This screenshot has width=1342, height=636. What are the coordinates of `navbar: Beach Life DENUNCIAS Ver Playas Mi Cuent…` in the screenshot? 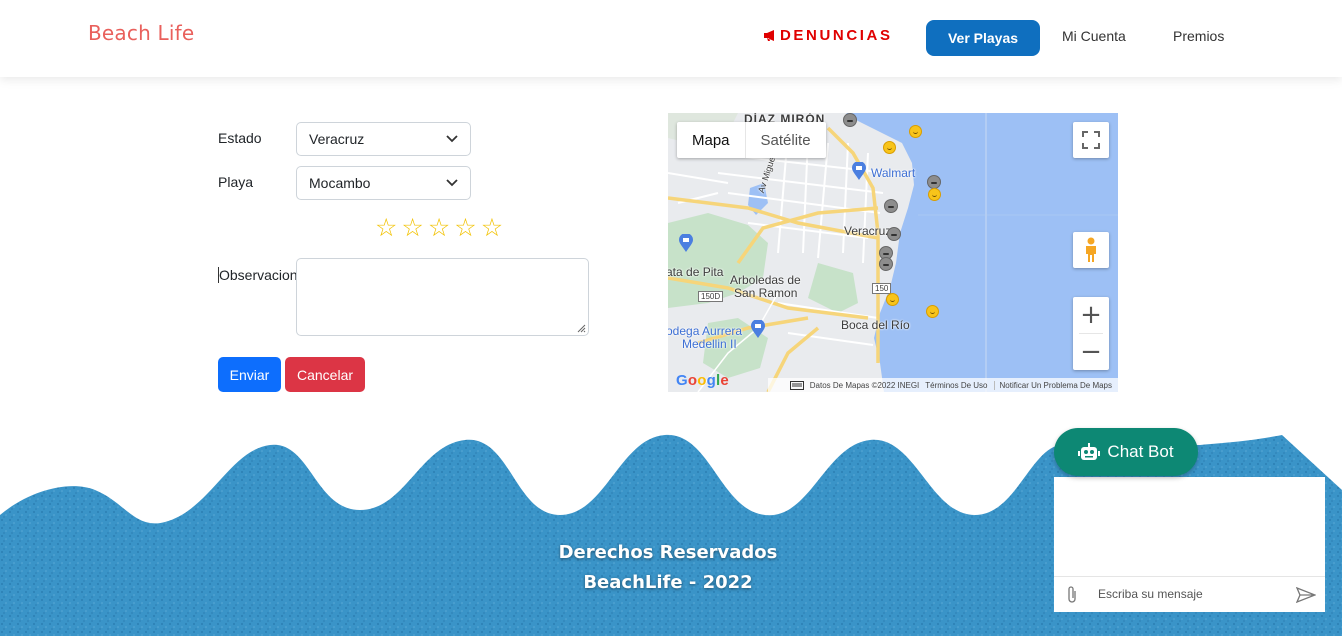 It's located at (671, 38).